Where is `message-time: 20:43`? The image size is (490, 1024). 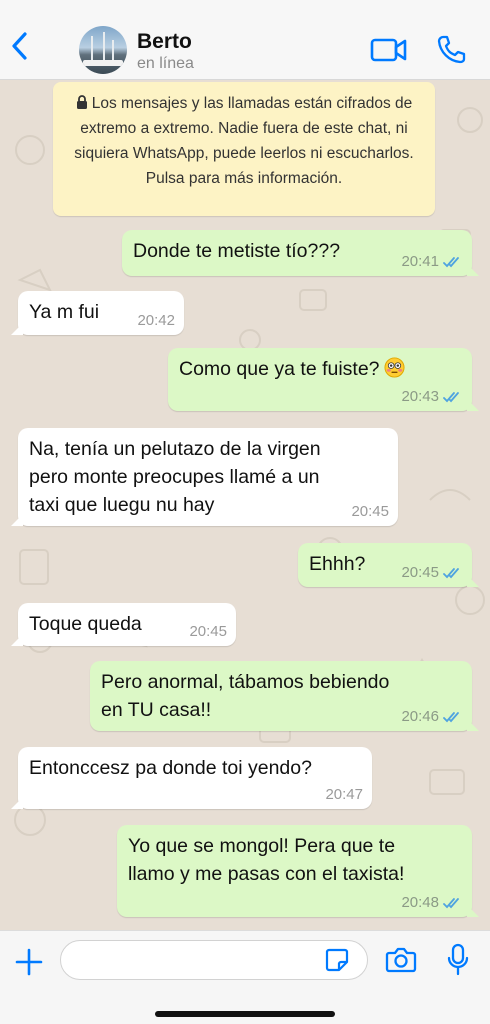
message-time: 20:43 is located at coordinates (420, 396).